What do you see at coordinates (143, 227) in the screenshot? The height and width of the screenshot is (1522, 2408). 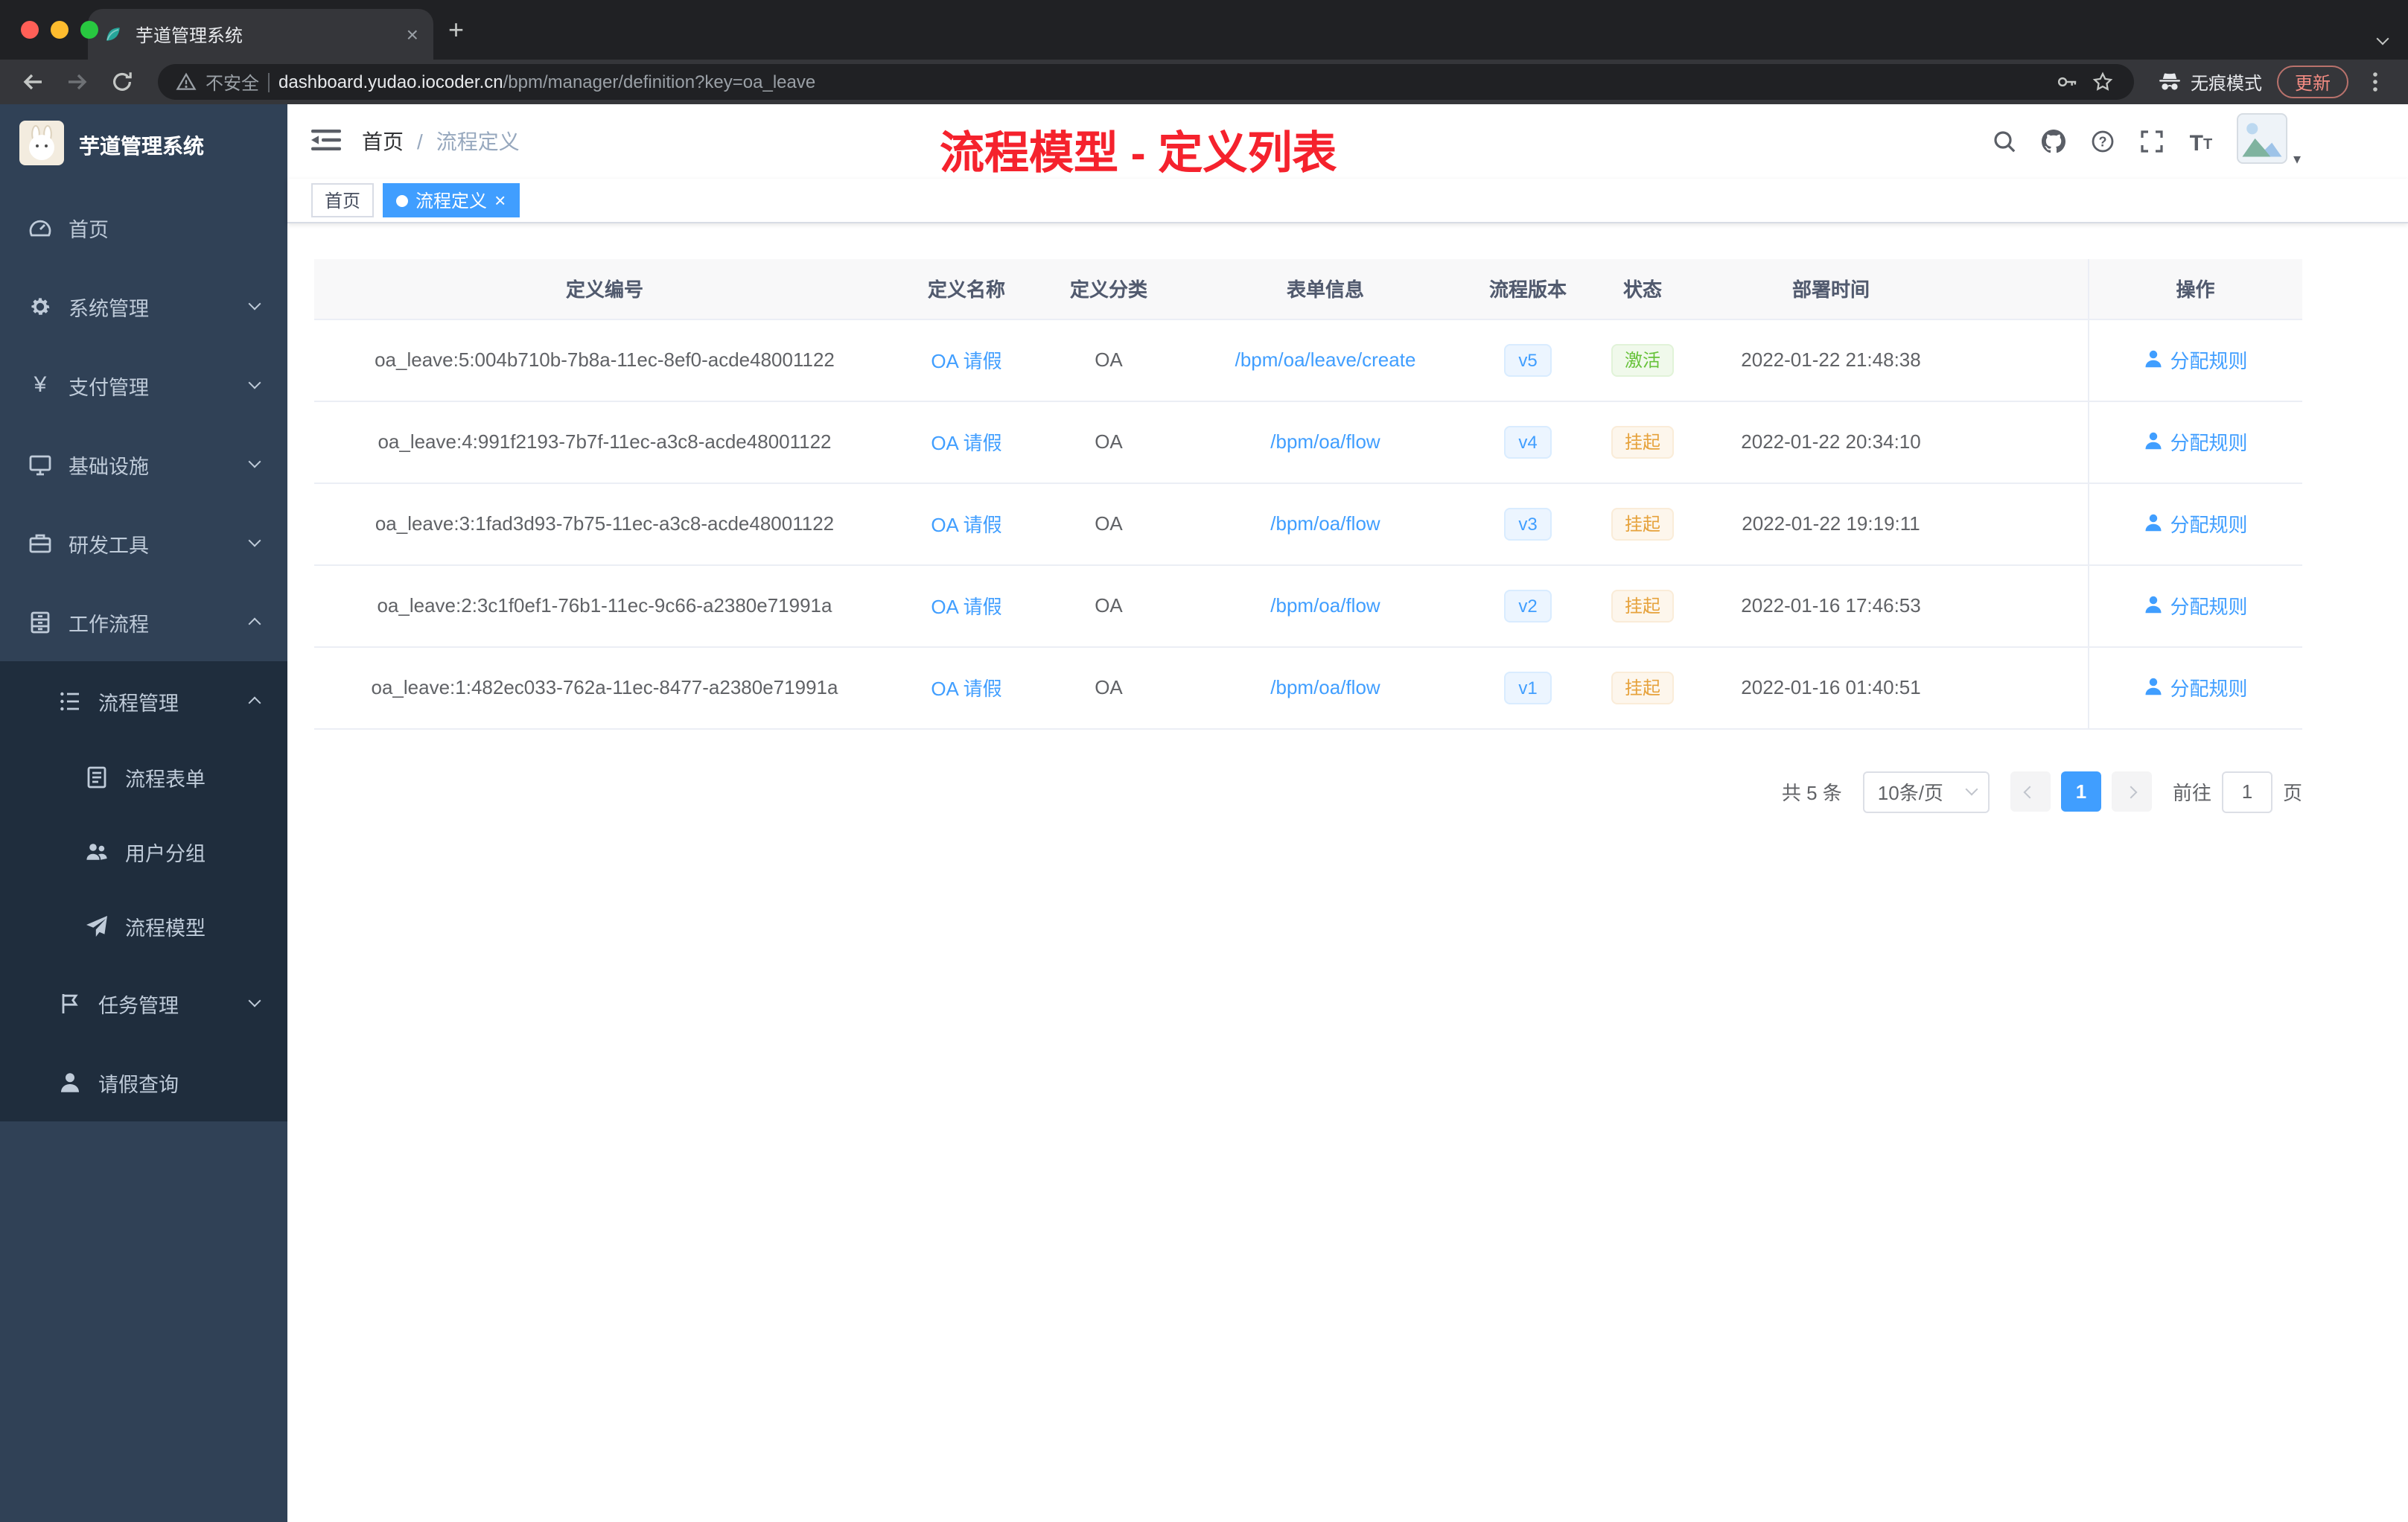 I see `sidebar-item-home: 首页` at bounding box center [143, 227].